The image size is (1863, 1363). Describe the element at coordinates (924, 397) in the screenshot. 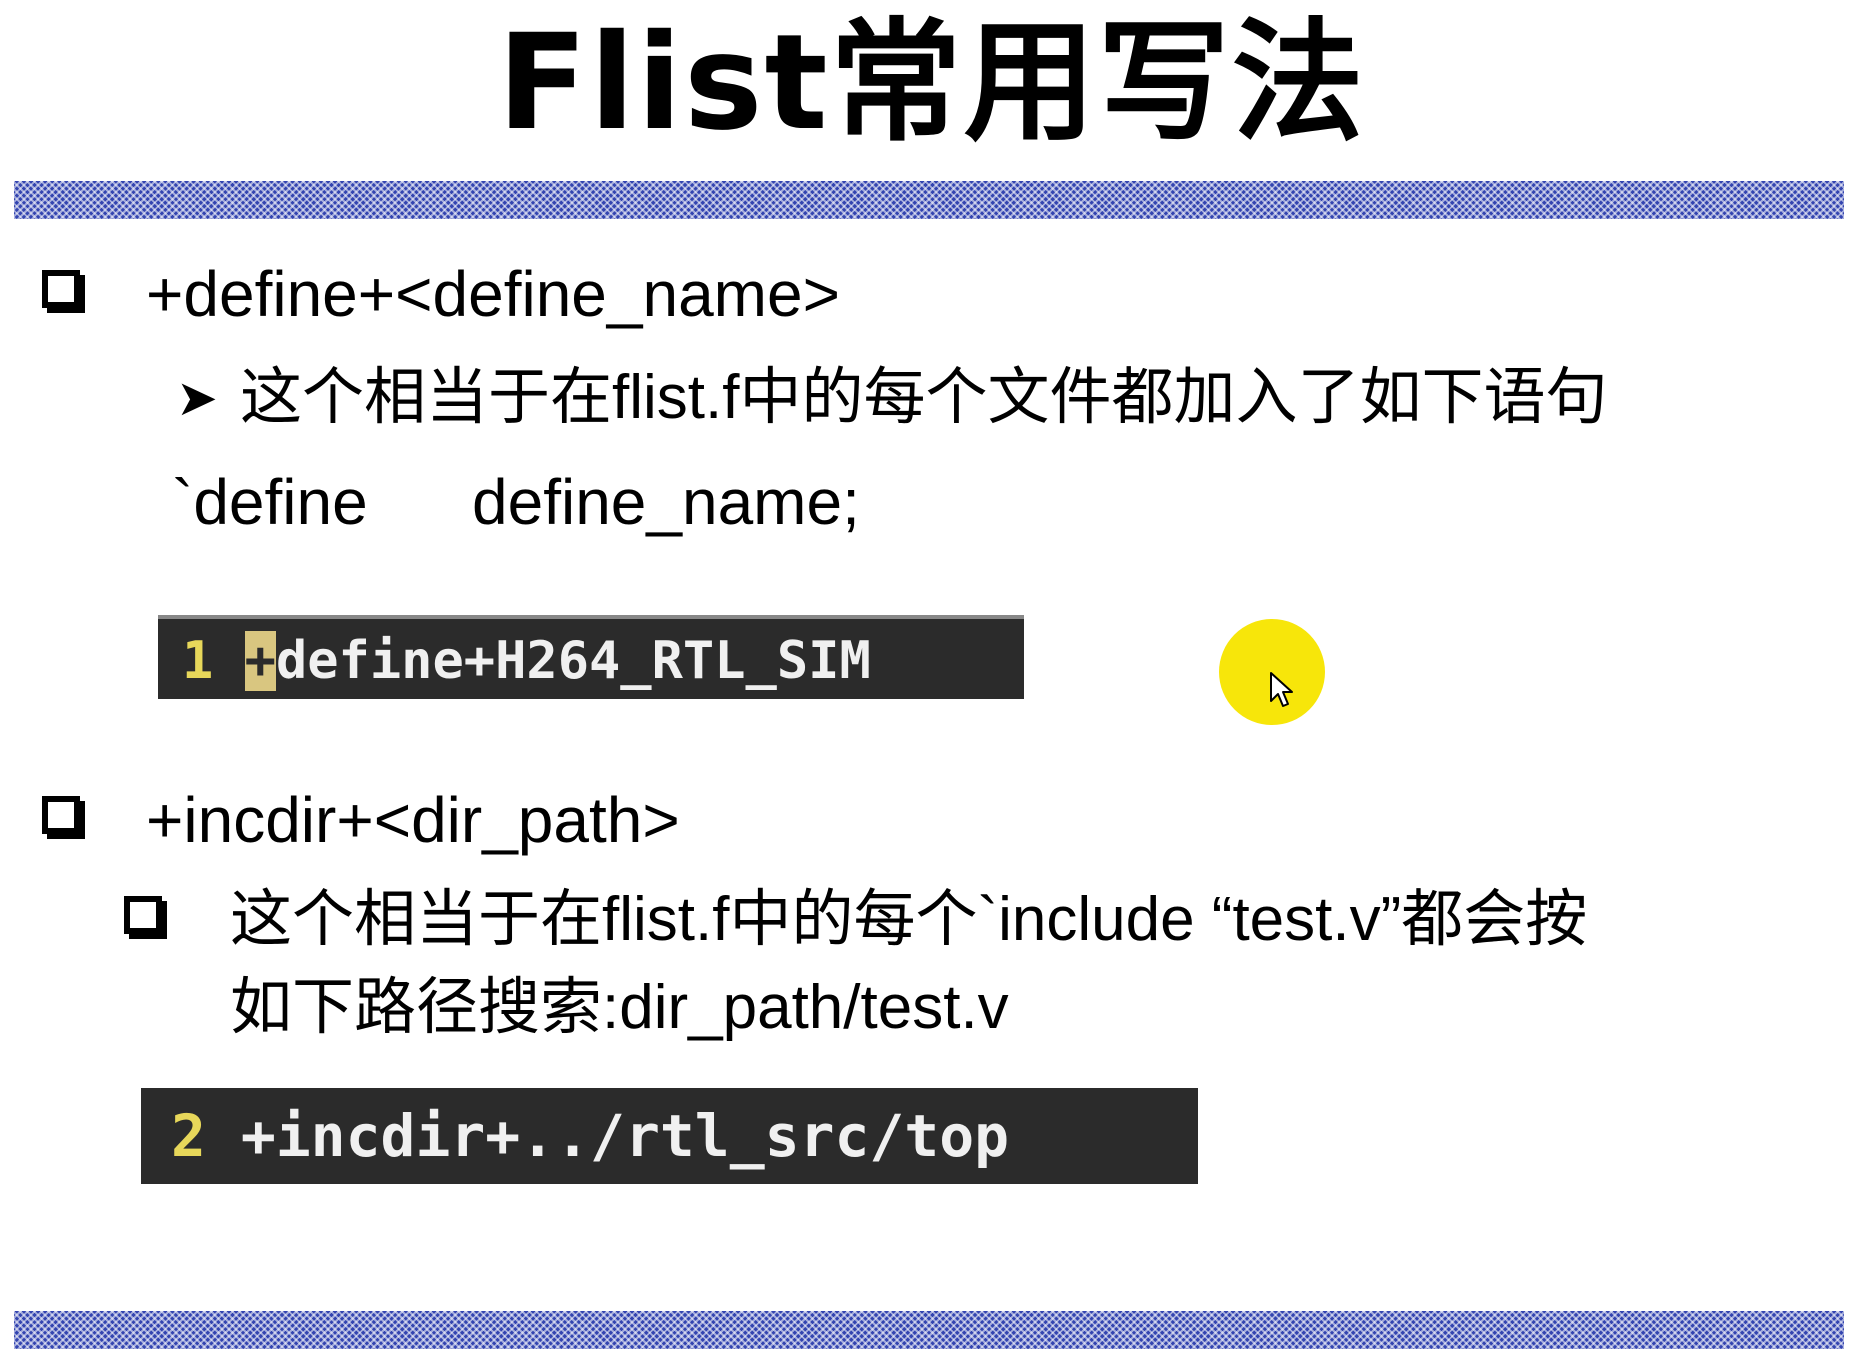

I see `define-description: 这个相当于在flist.f中的每个文件都加入了如下语句` at that location.